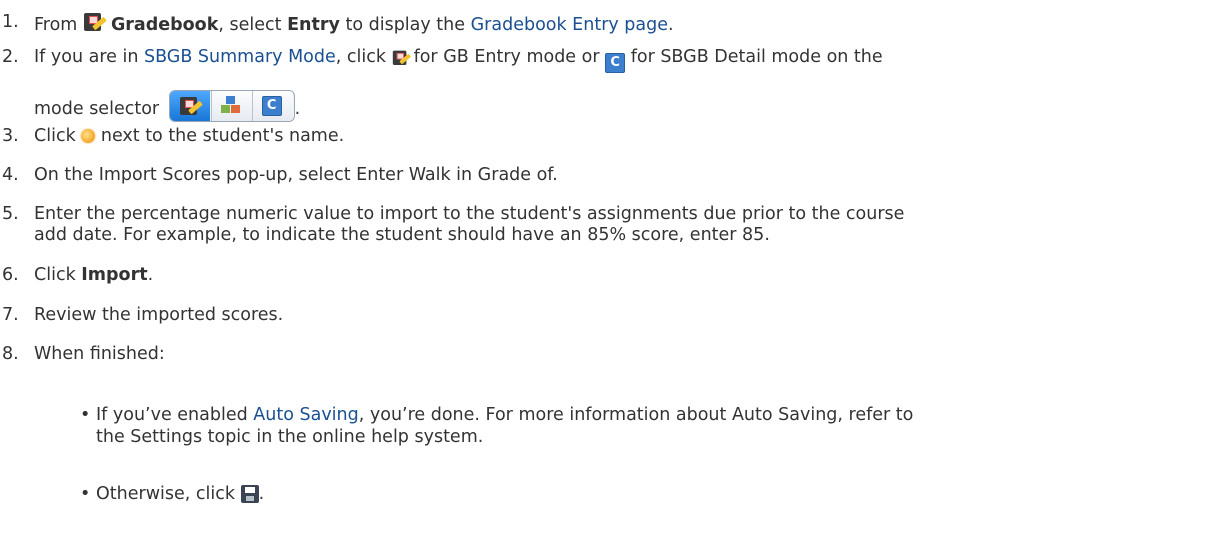  What do you see at coordinates (10, 175) in the screenshot?
I see `step-number: 4.` at bounding box center [10, 175].